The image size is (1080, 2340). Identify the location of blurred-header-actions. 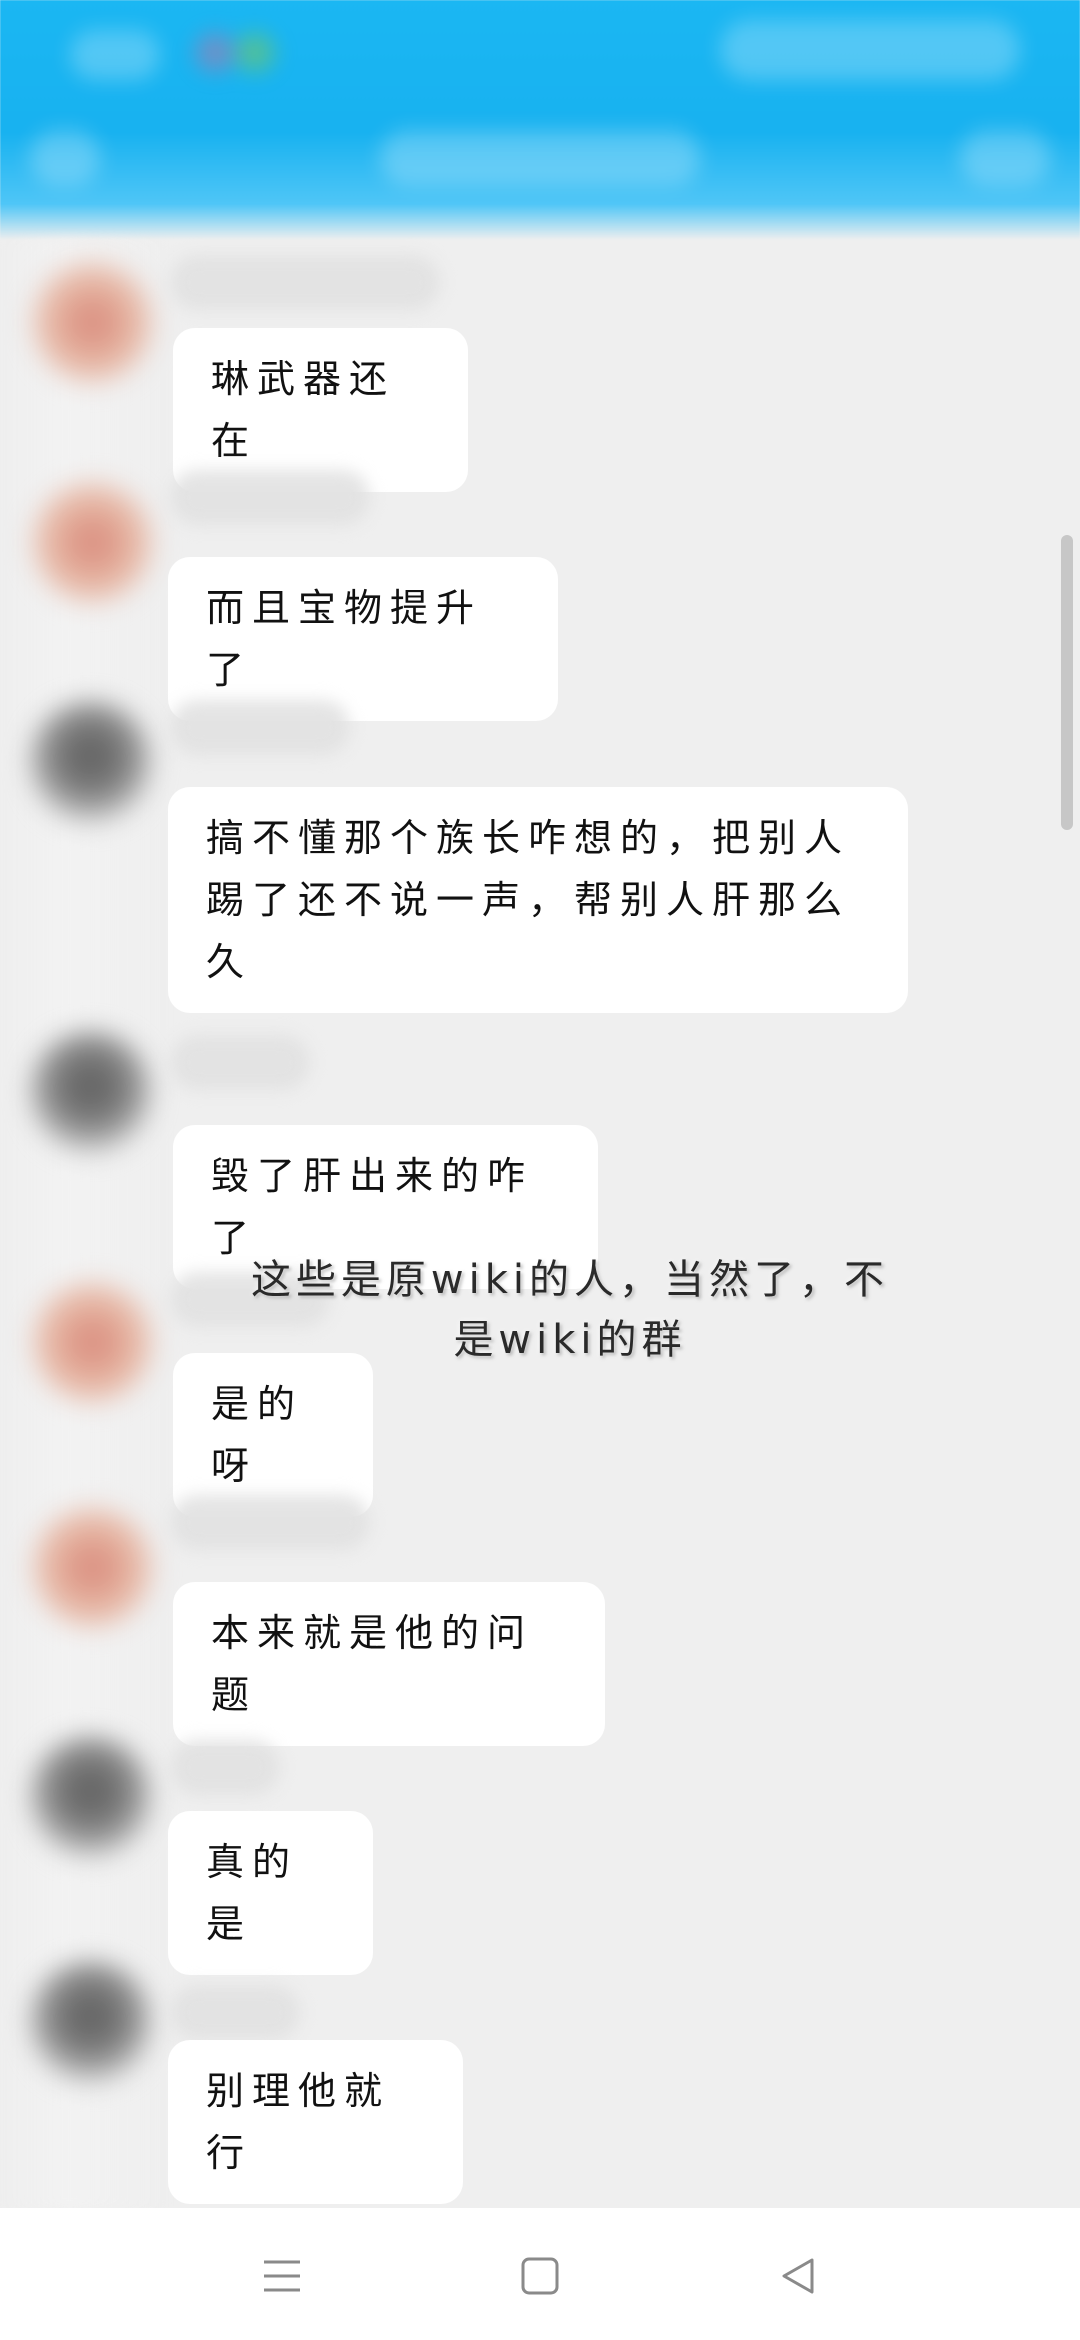
(870, 50).